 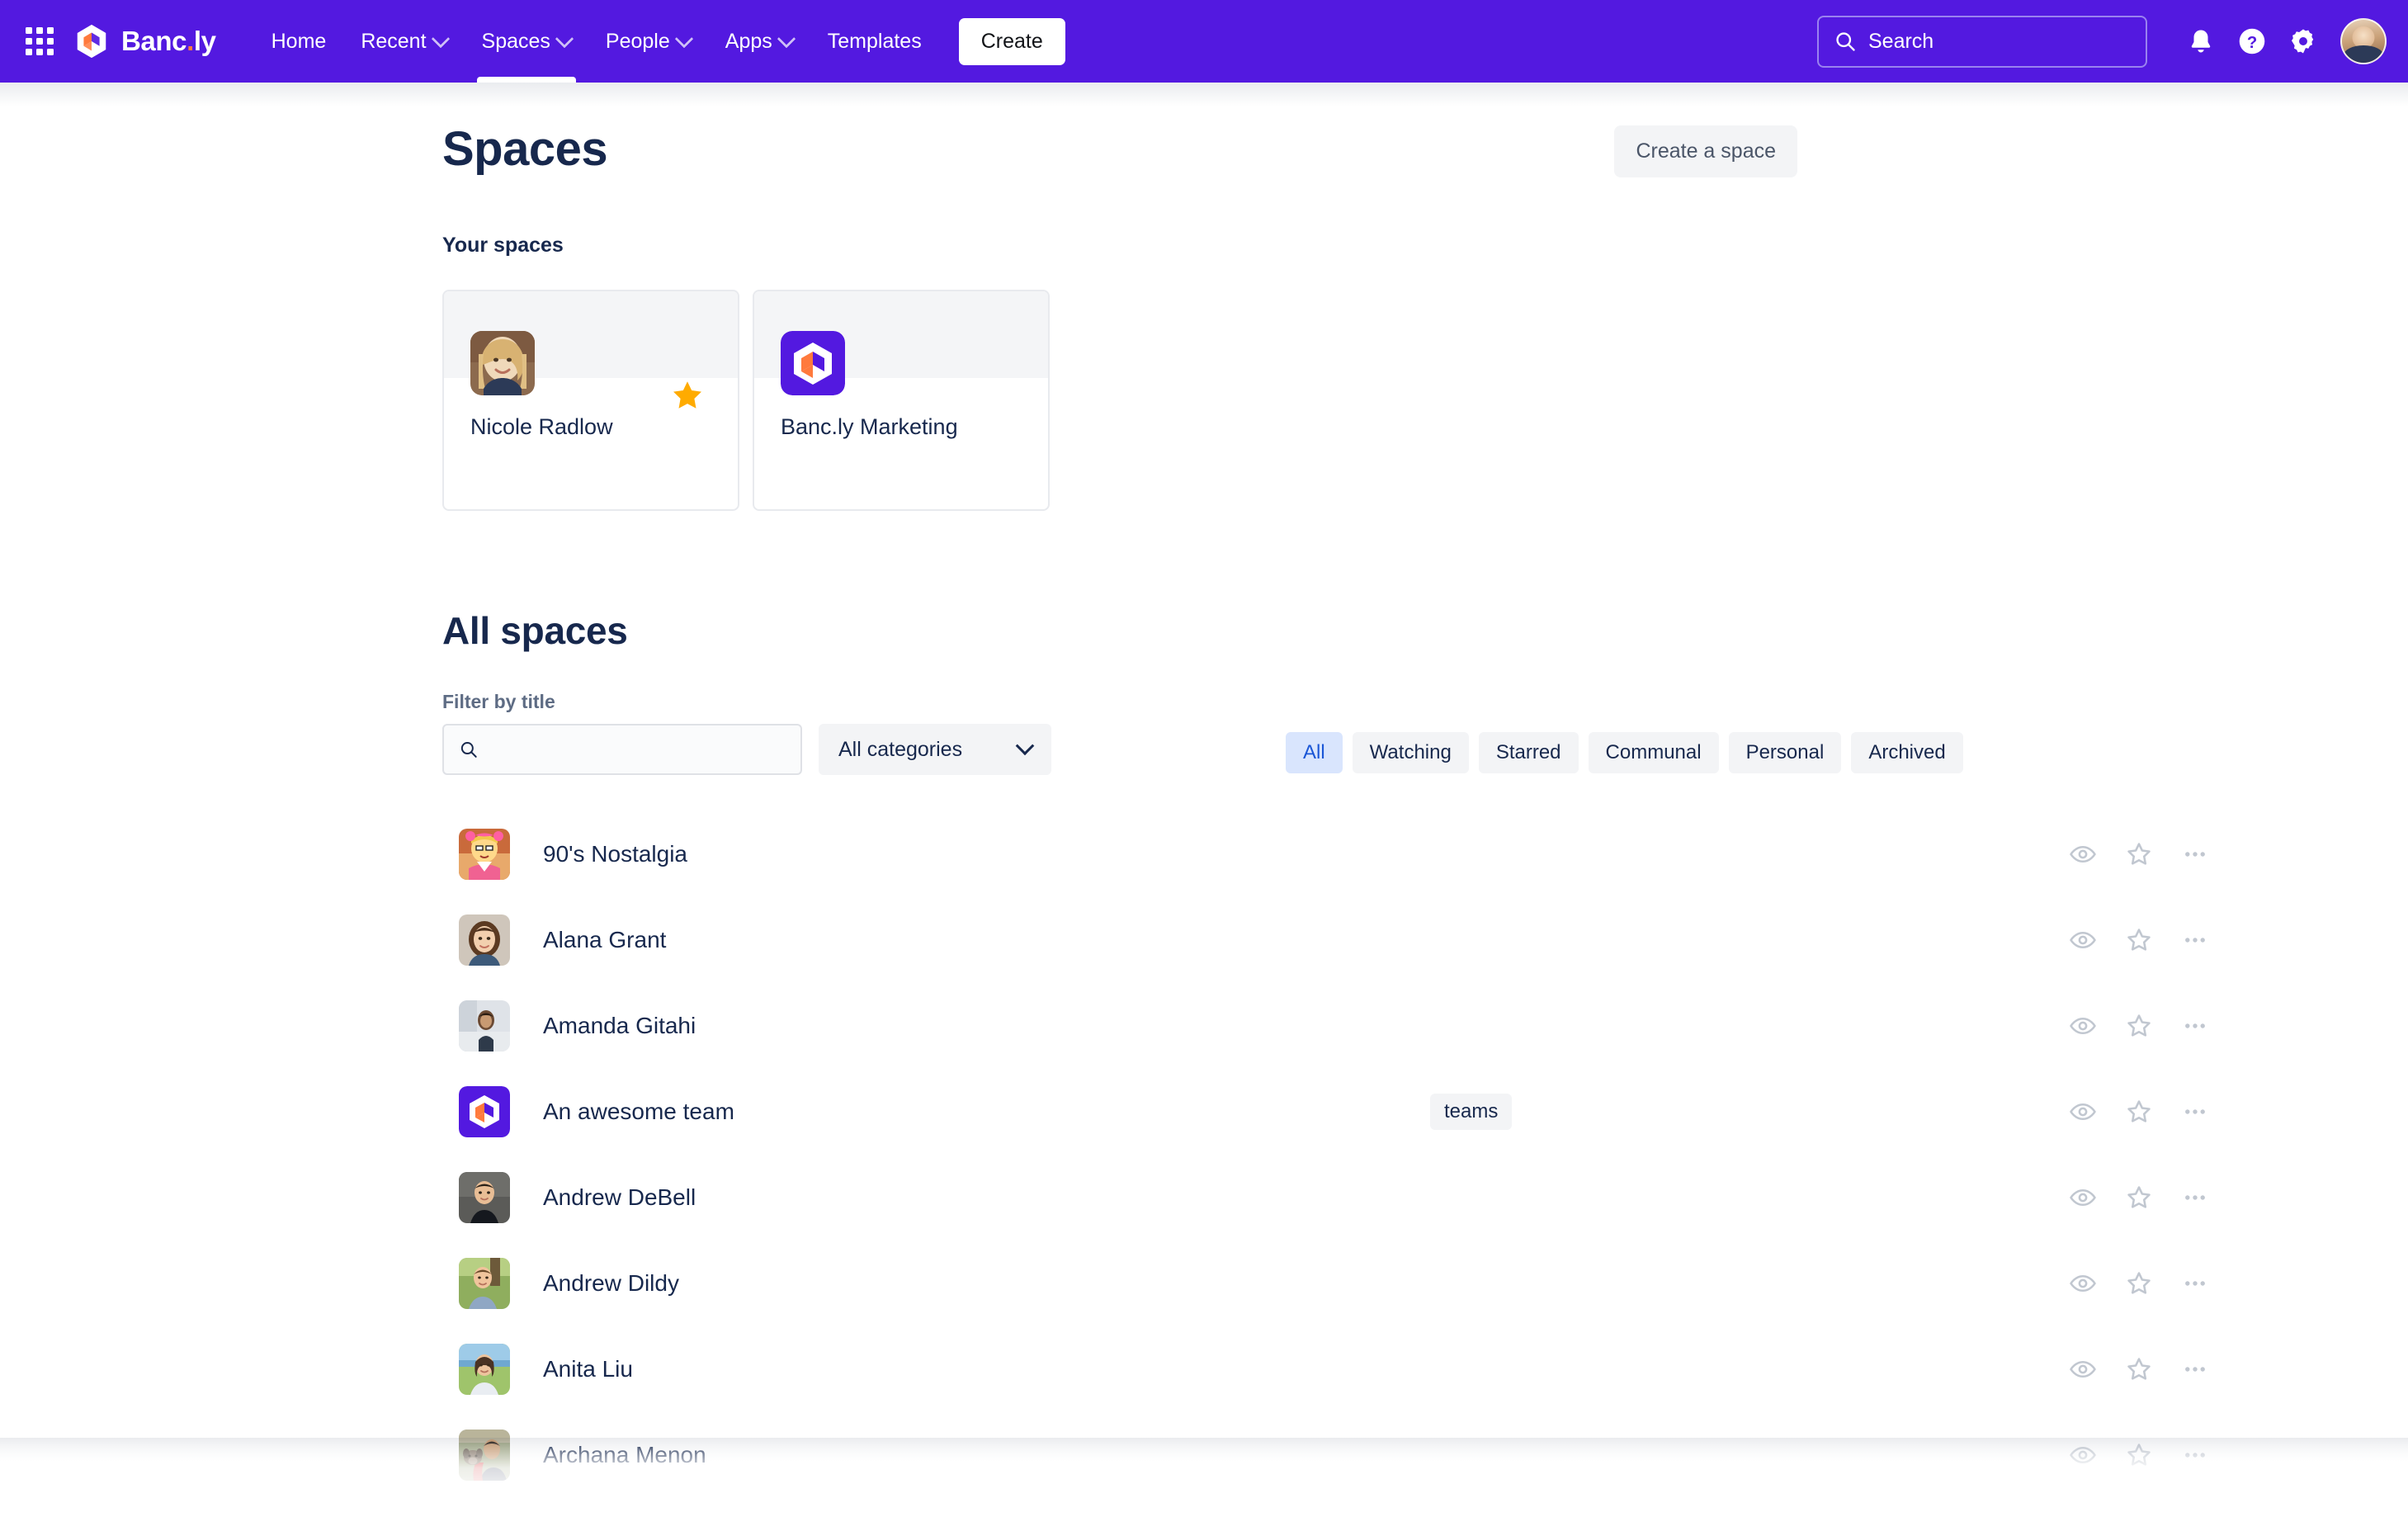 I want to click on search-icon, so click(x=1845, y=41).